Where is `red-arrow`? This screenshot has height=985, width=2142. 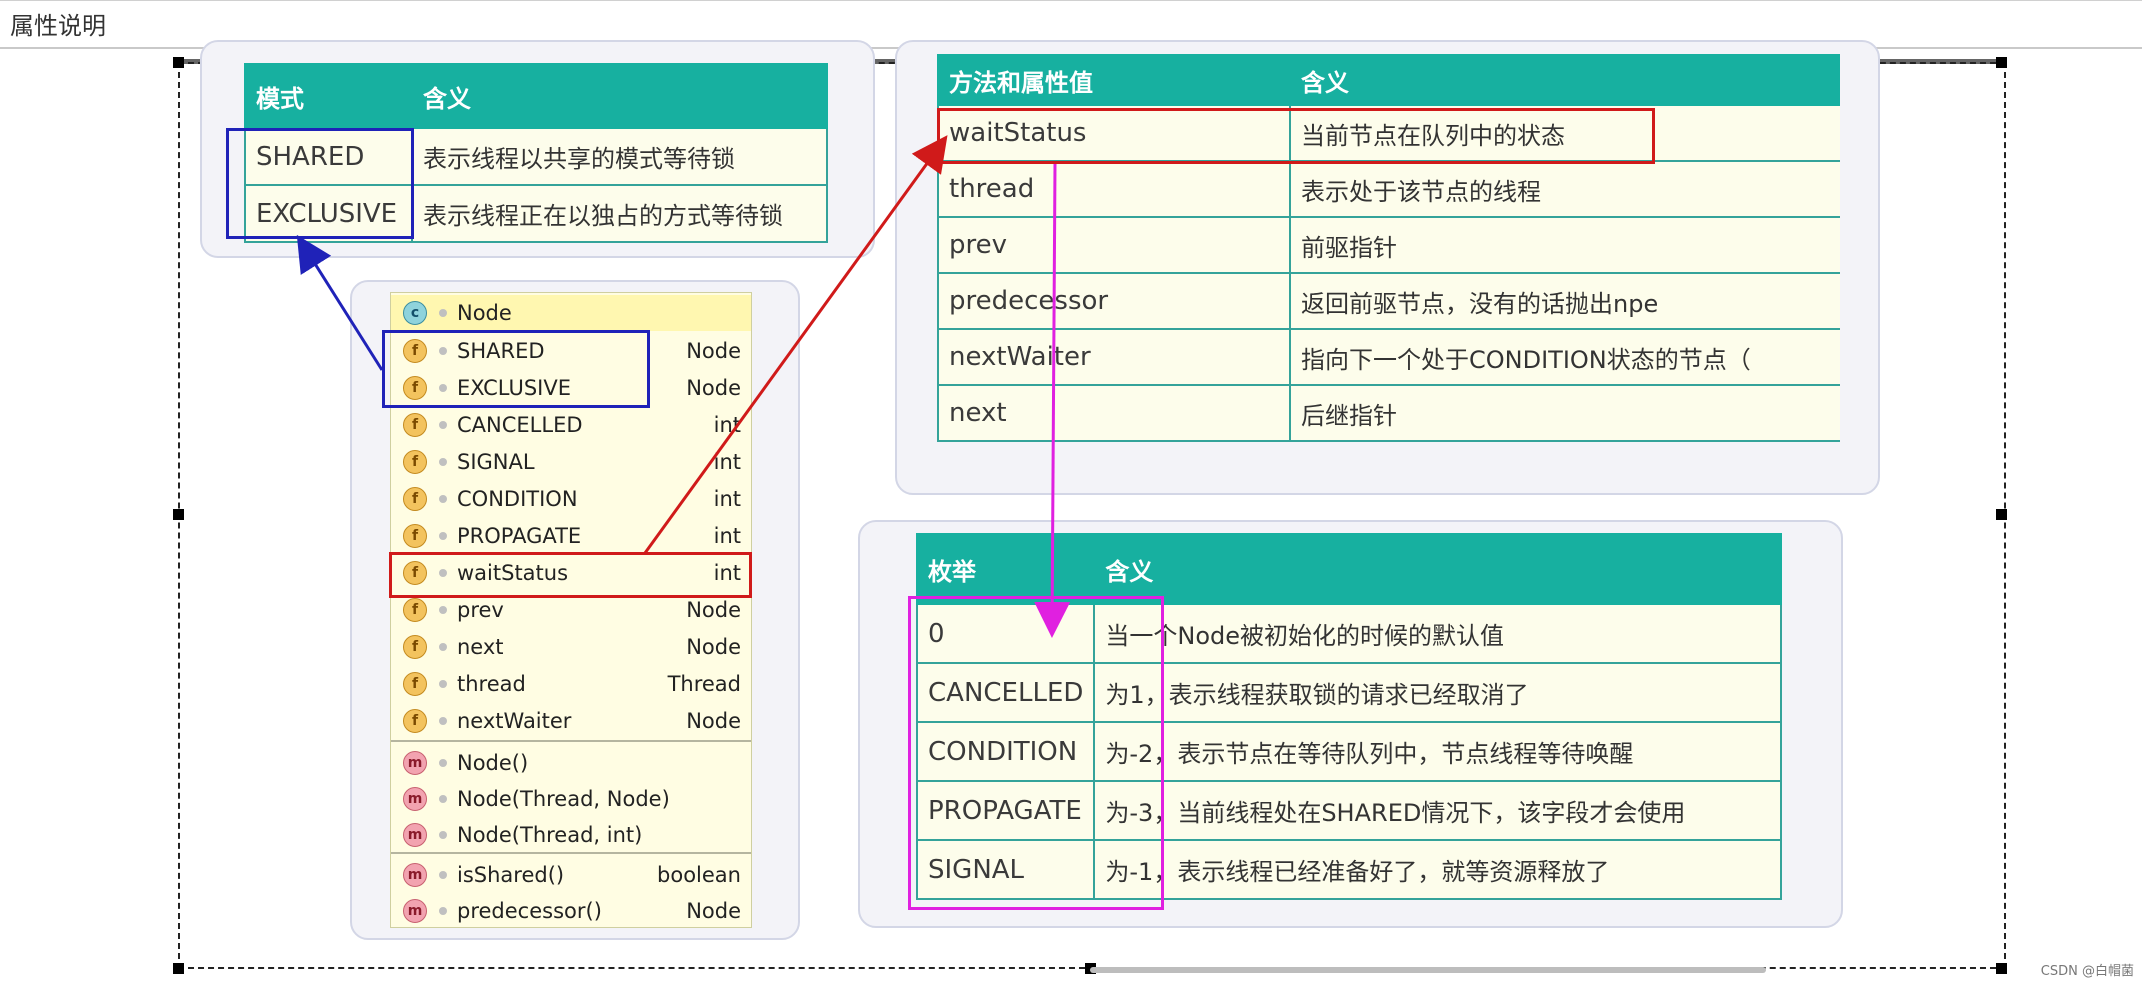 red-arrow is located at coordinates (795, 344).